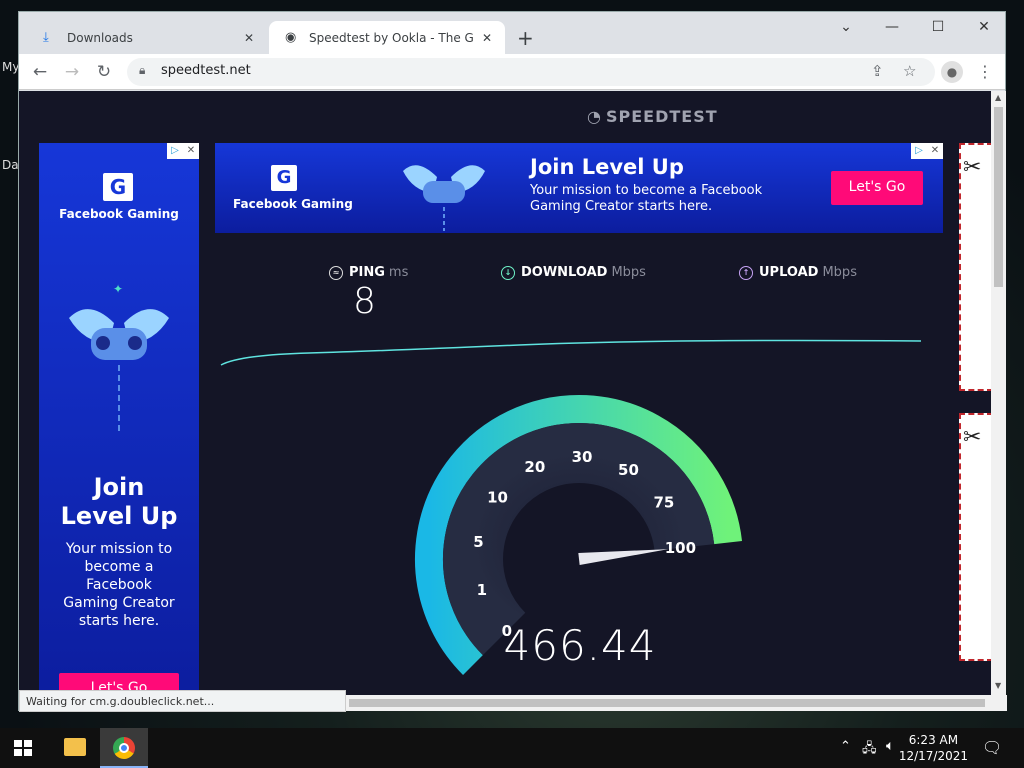 This screenshot has width=1024, height=768. Describe the element at coordinates (938, 27) in the screenshot. I see `maximize-button: ☐` at that location.